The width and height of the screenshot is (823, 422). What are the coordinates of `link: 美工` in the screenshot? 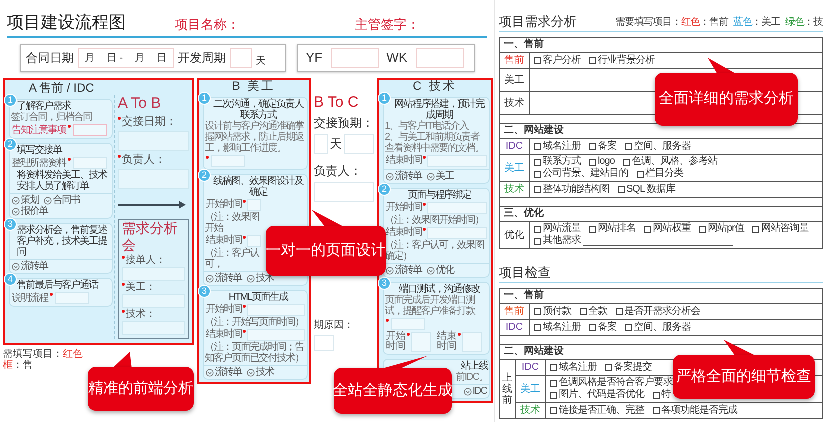 It's located at (440, 176).